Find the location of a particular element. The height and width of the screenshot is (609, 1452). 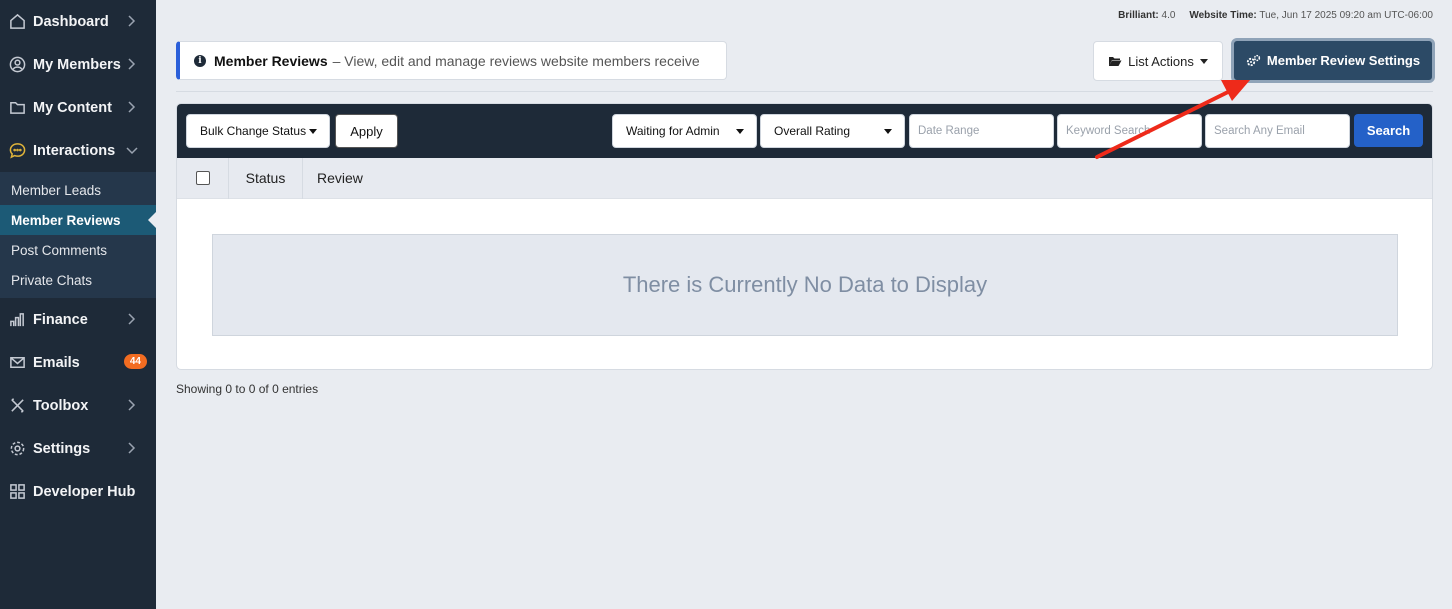

sidebar-item-label: Dashboard is located at coordinates (71, 21).